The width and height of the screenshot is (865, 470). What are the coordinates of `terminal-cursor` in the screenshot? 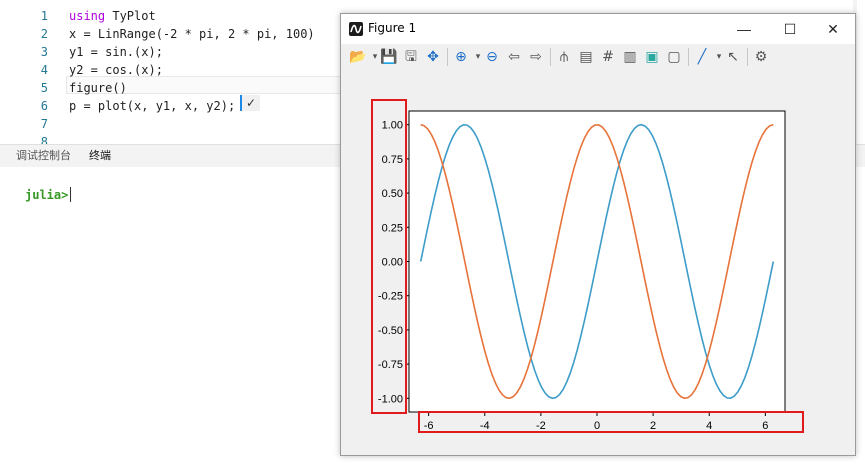 It's located at (70, 194).